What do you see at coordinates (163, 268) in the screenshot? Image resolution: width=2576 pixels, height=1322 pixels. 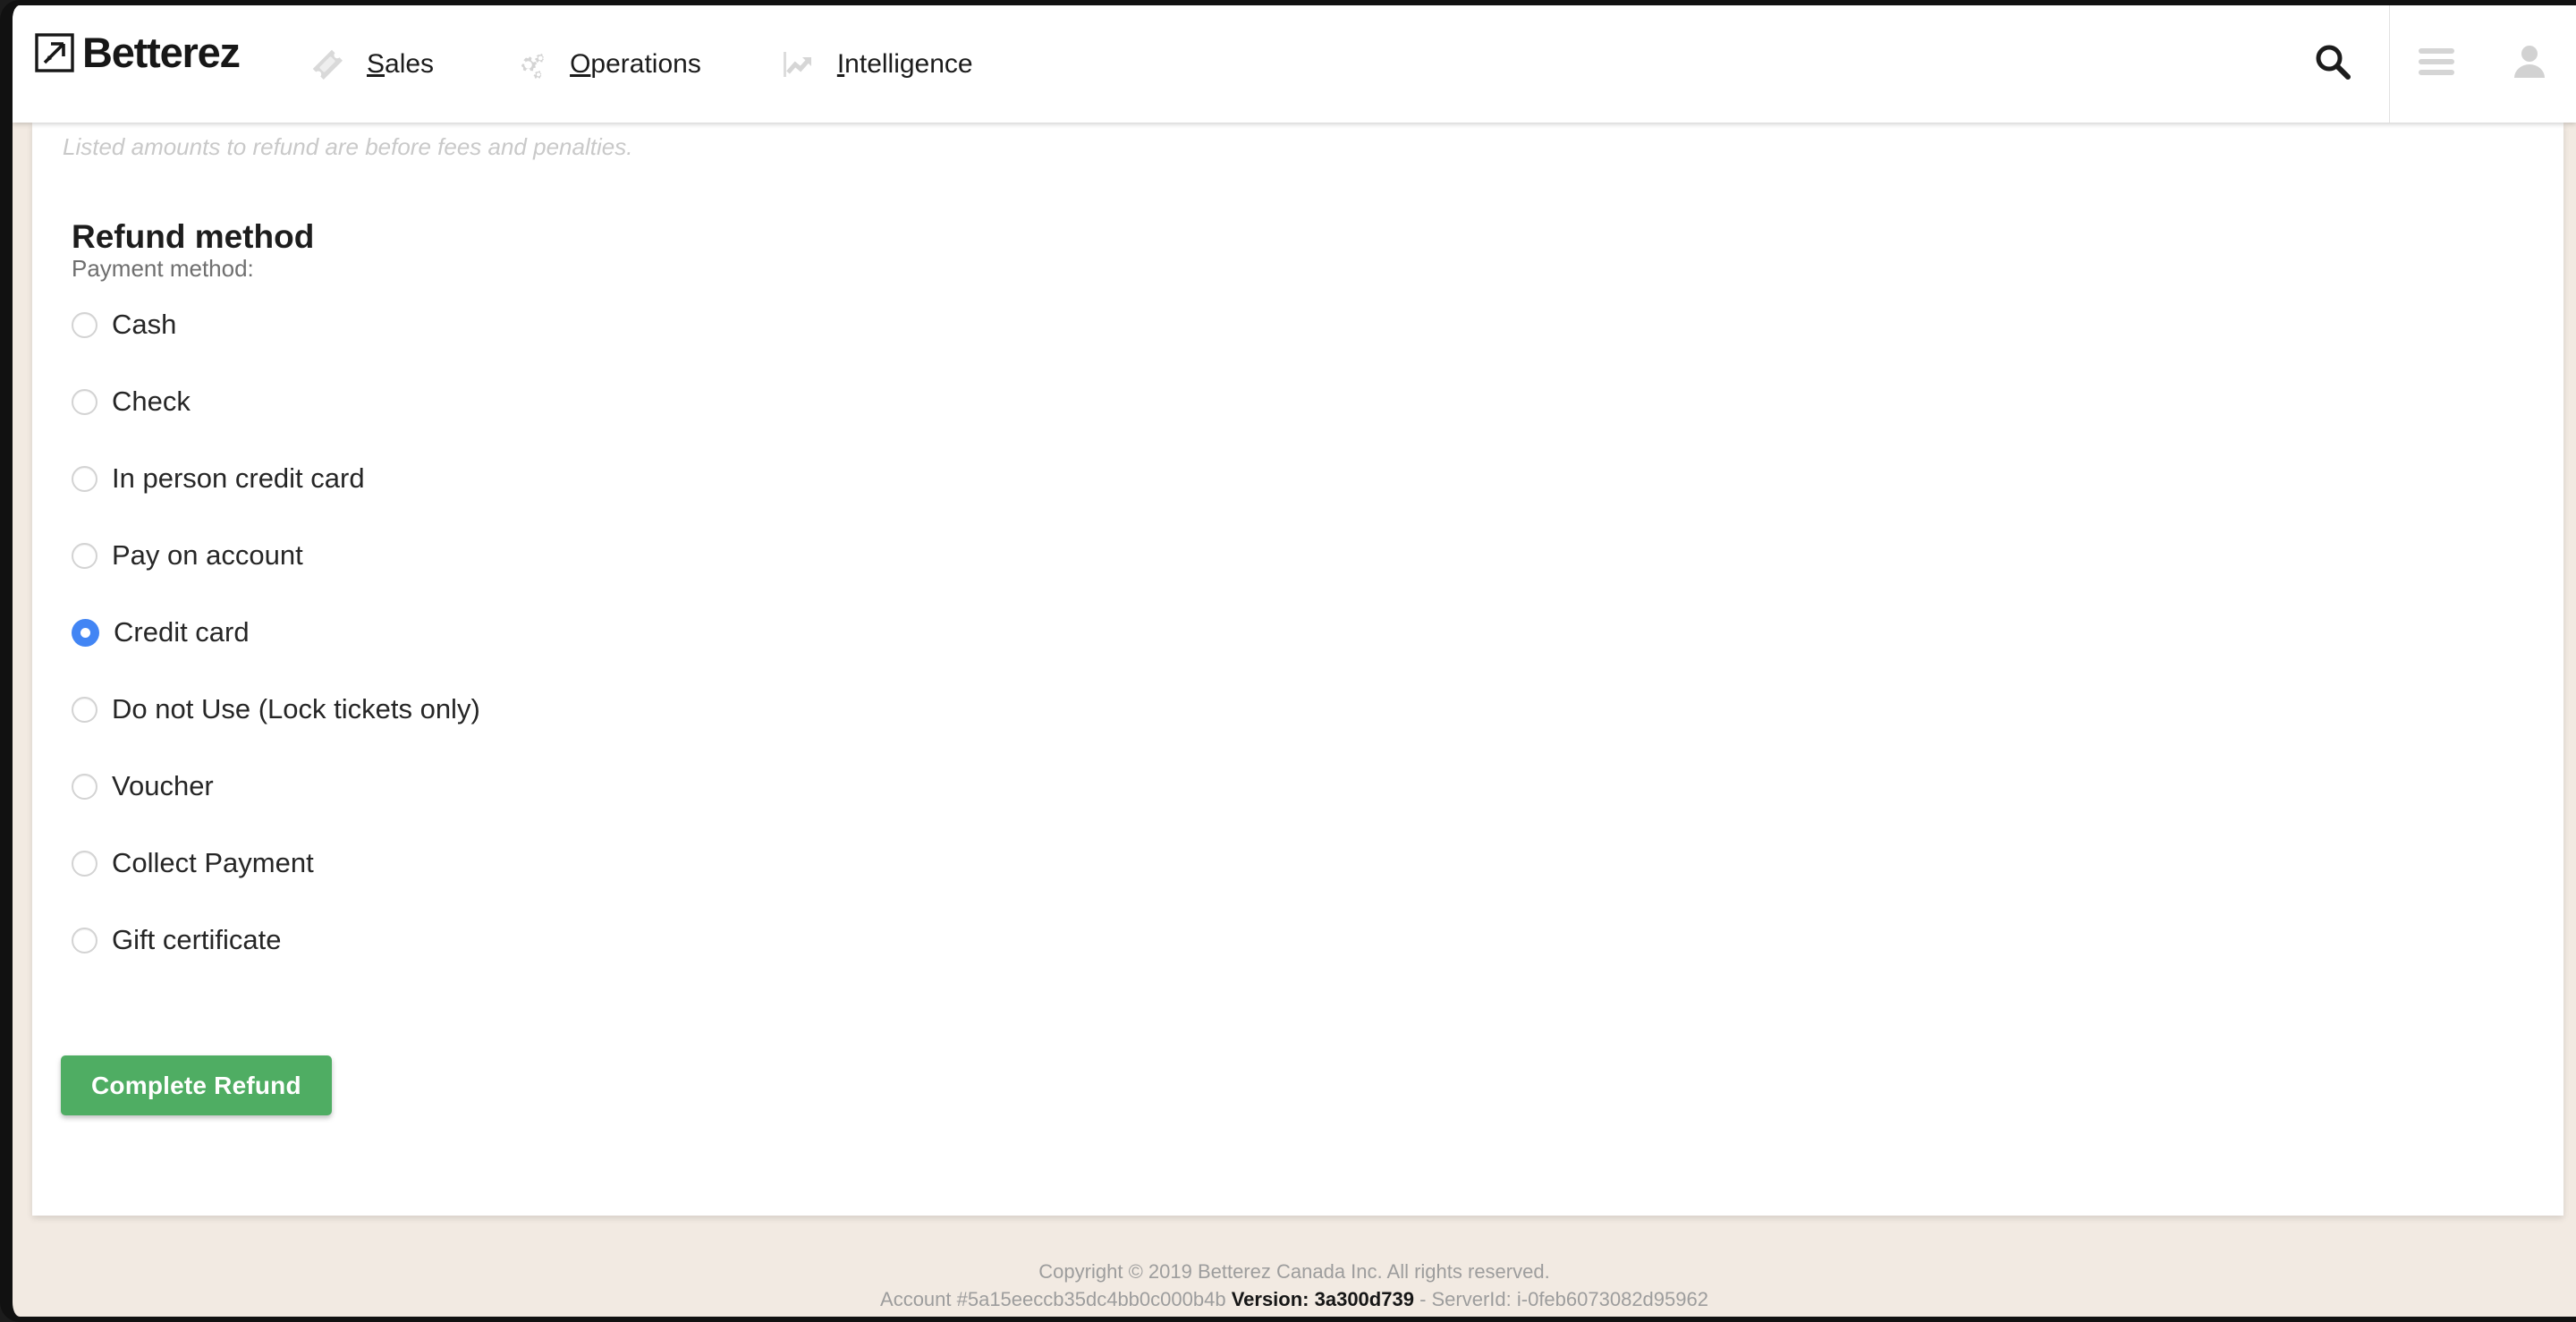 I see `payment-method-label: Payment method:` at bounding box center [163, 268].